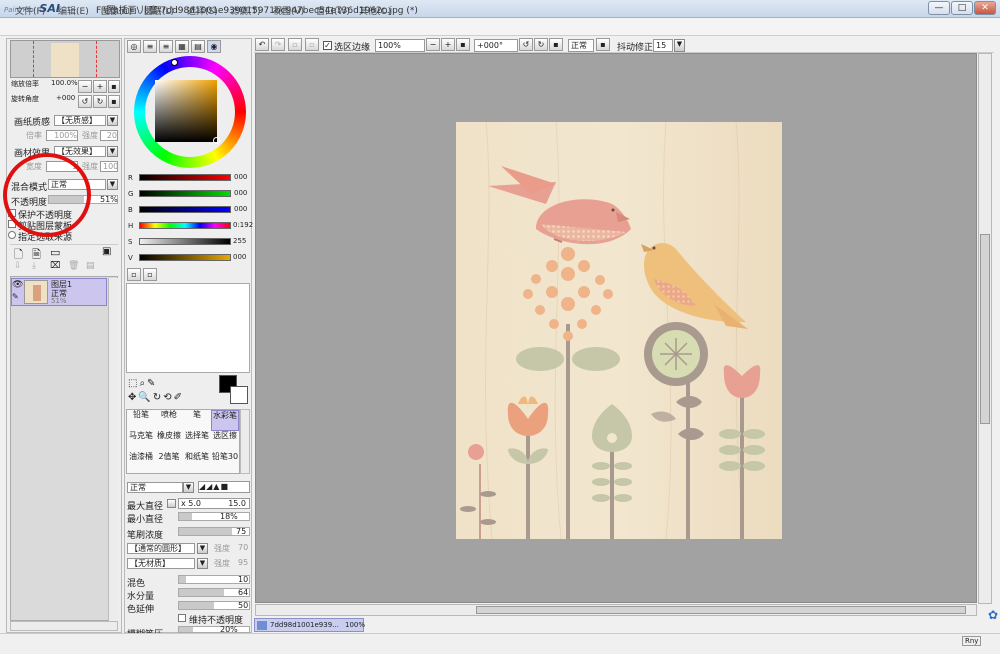 Image resolution: width=1000 pixels, height=654 pixels. What do you see at coordinates (185, 193) in the screenshot?
I see `g-slider` at bounding box center [185, 193].